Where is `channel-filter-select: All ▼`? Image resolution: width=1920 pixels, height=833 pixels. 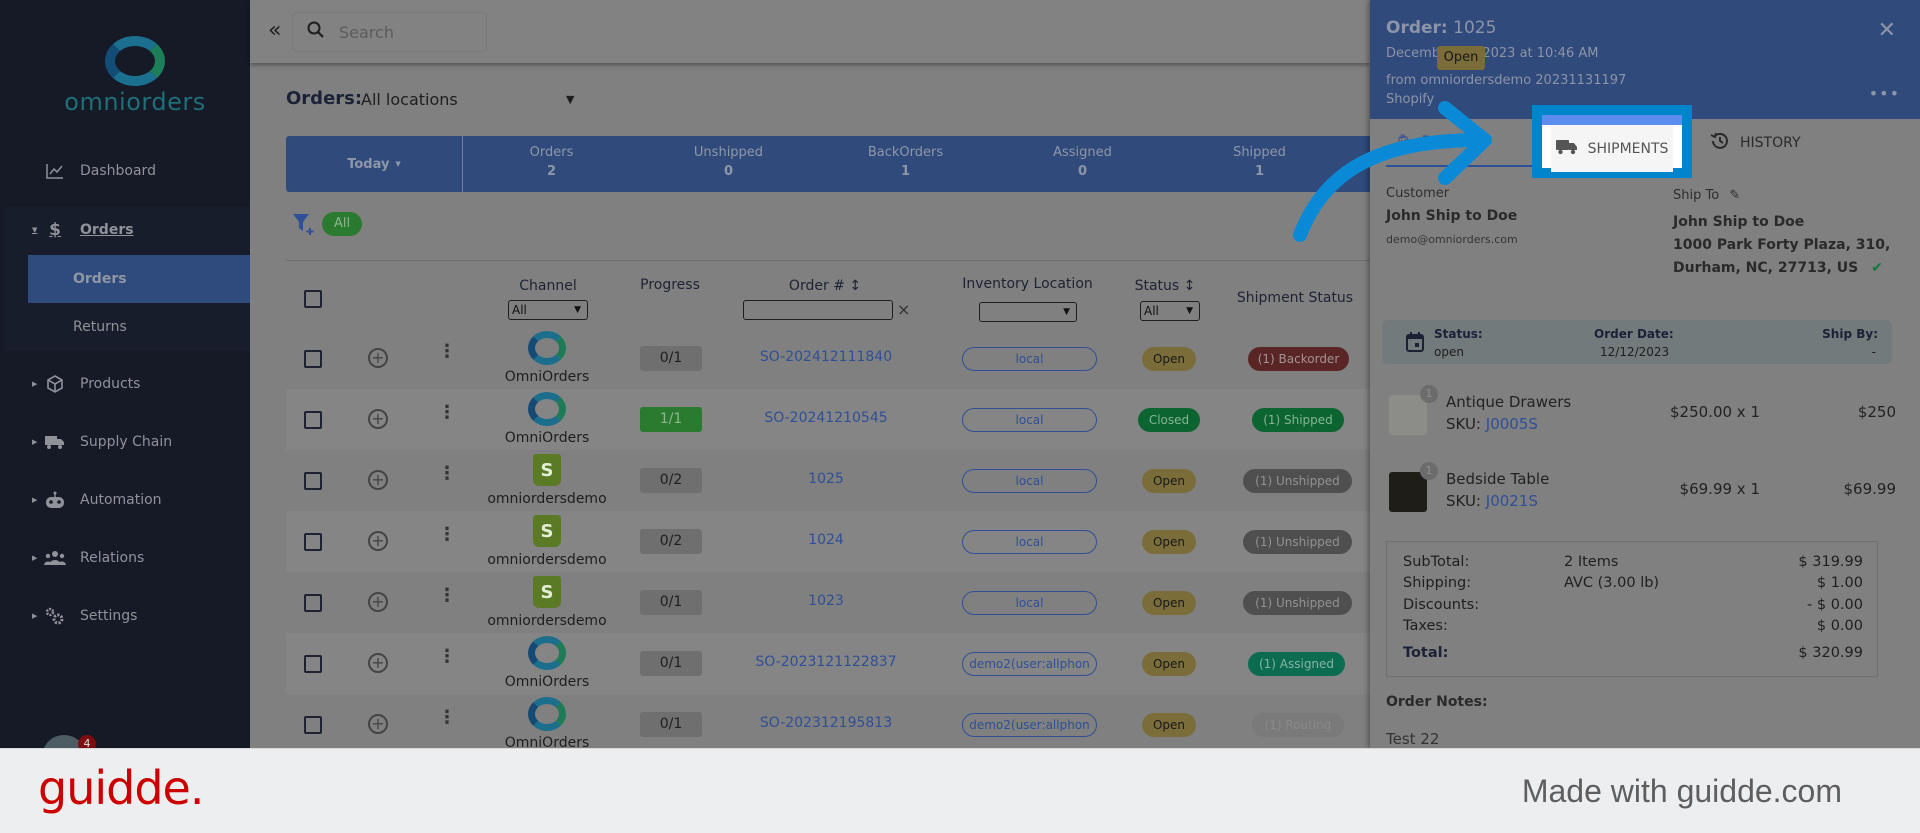 channel-filter-select: All ▼ is located at coordinates (548, 310).